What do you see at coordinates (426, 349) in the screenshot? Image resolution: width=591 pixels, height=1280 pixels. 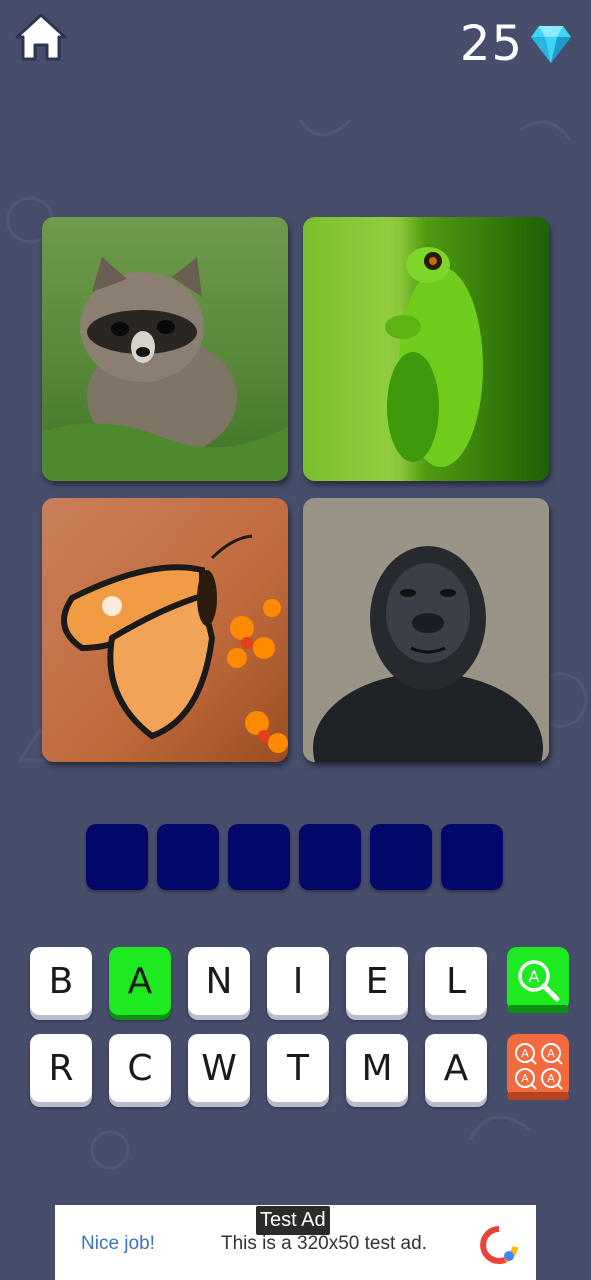 I see `puzzle-image-frog` at bounding box center [426, 349].